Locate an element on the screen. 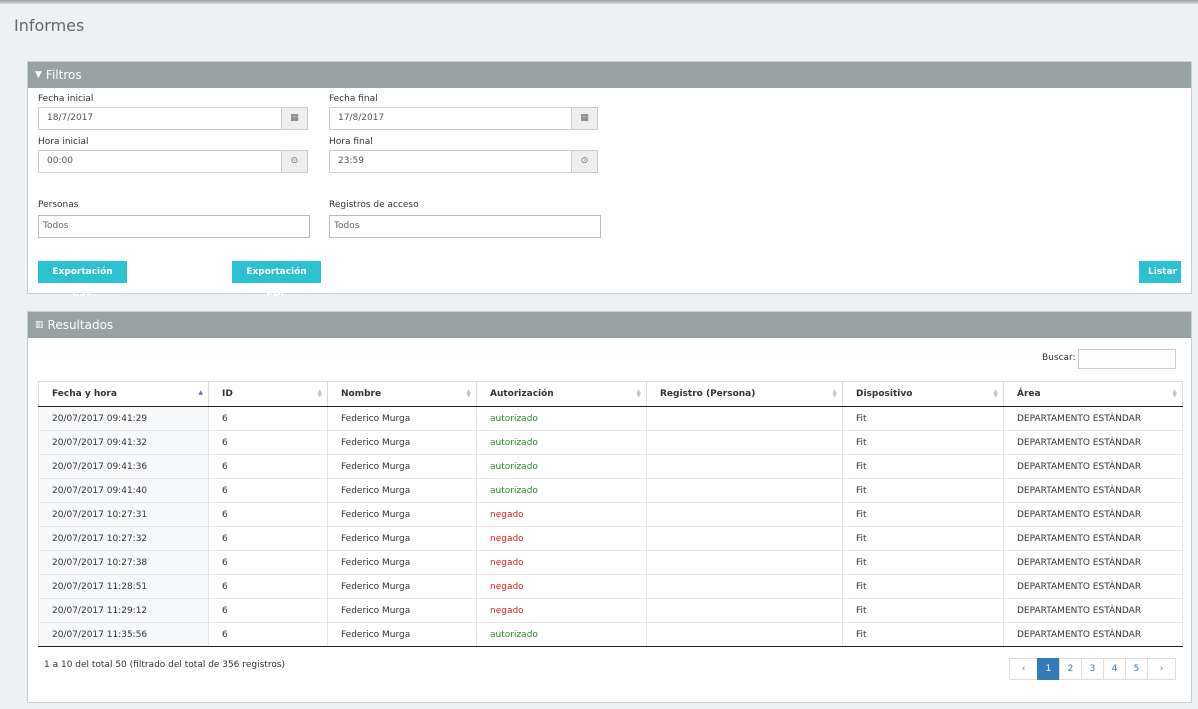  fecha-inicial-input: 18/7/2017 is located at coordinates (160, 118).